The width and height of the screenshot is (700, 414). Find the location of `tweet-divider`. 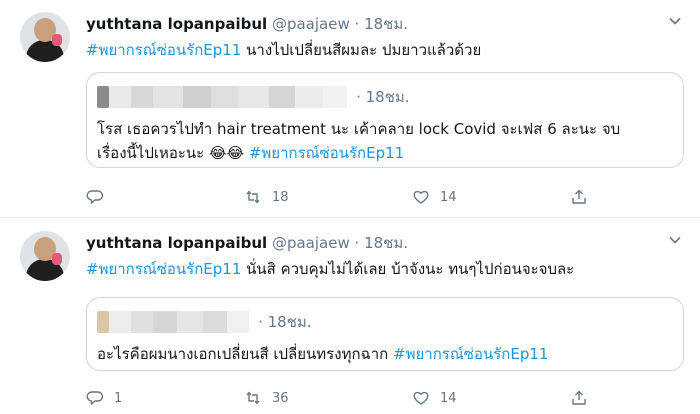

tweet-divider is located at coordinates (350, 217).